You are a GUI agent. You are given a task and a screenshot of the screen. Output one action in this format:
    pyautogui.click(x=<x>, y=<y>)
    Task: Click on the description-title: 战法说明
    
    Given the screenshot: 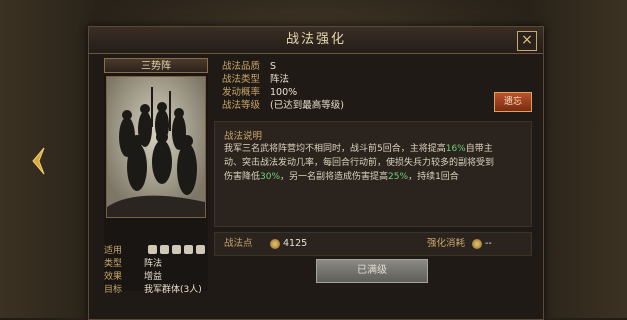 What is the action you would take?
    pyautogui.click(x=243, y=136)
    